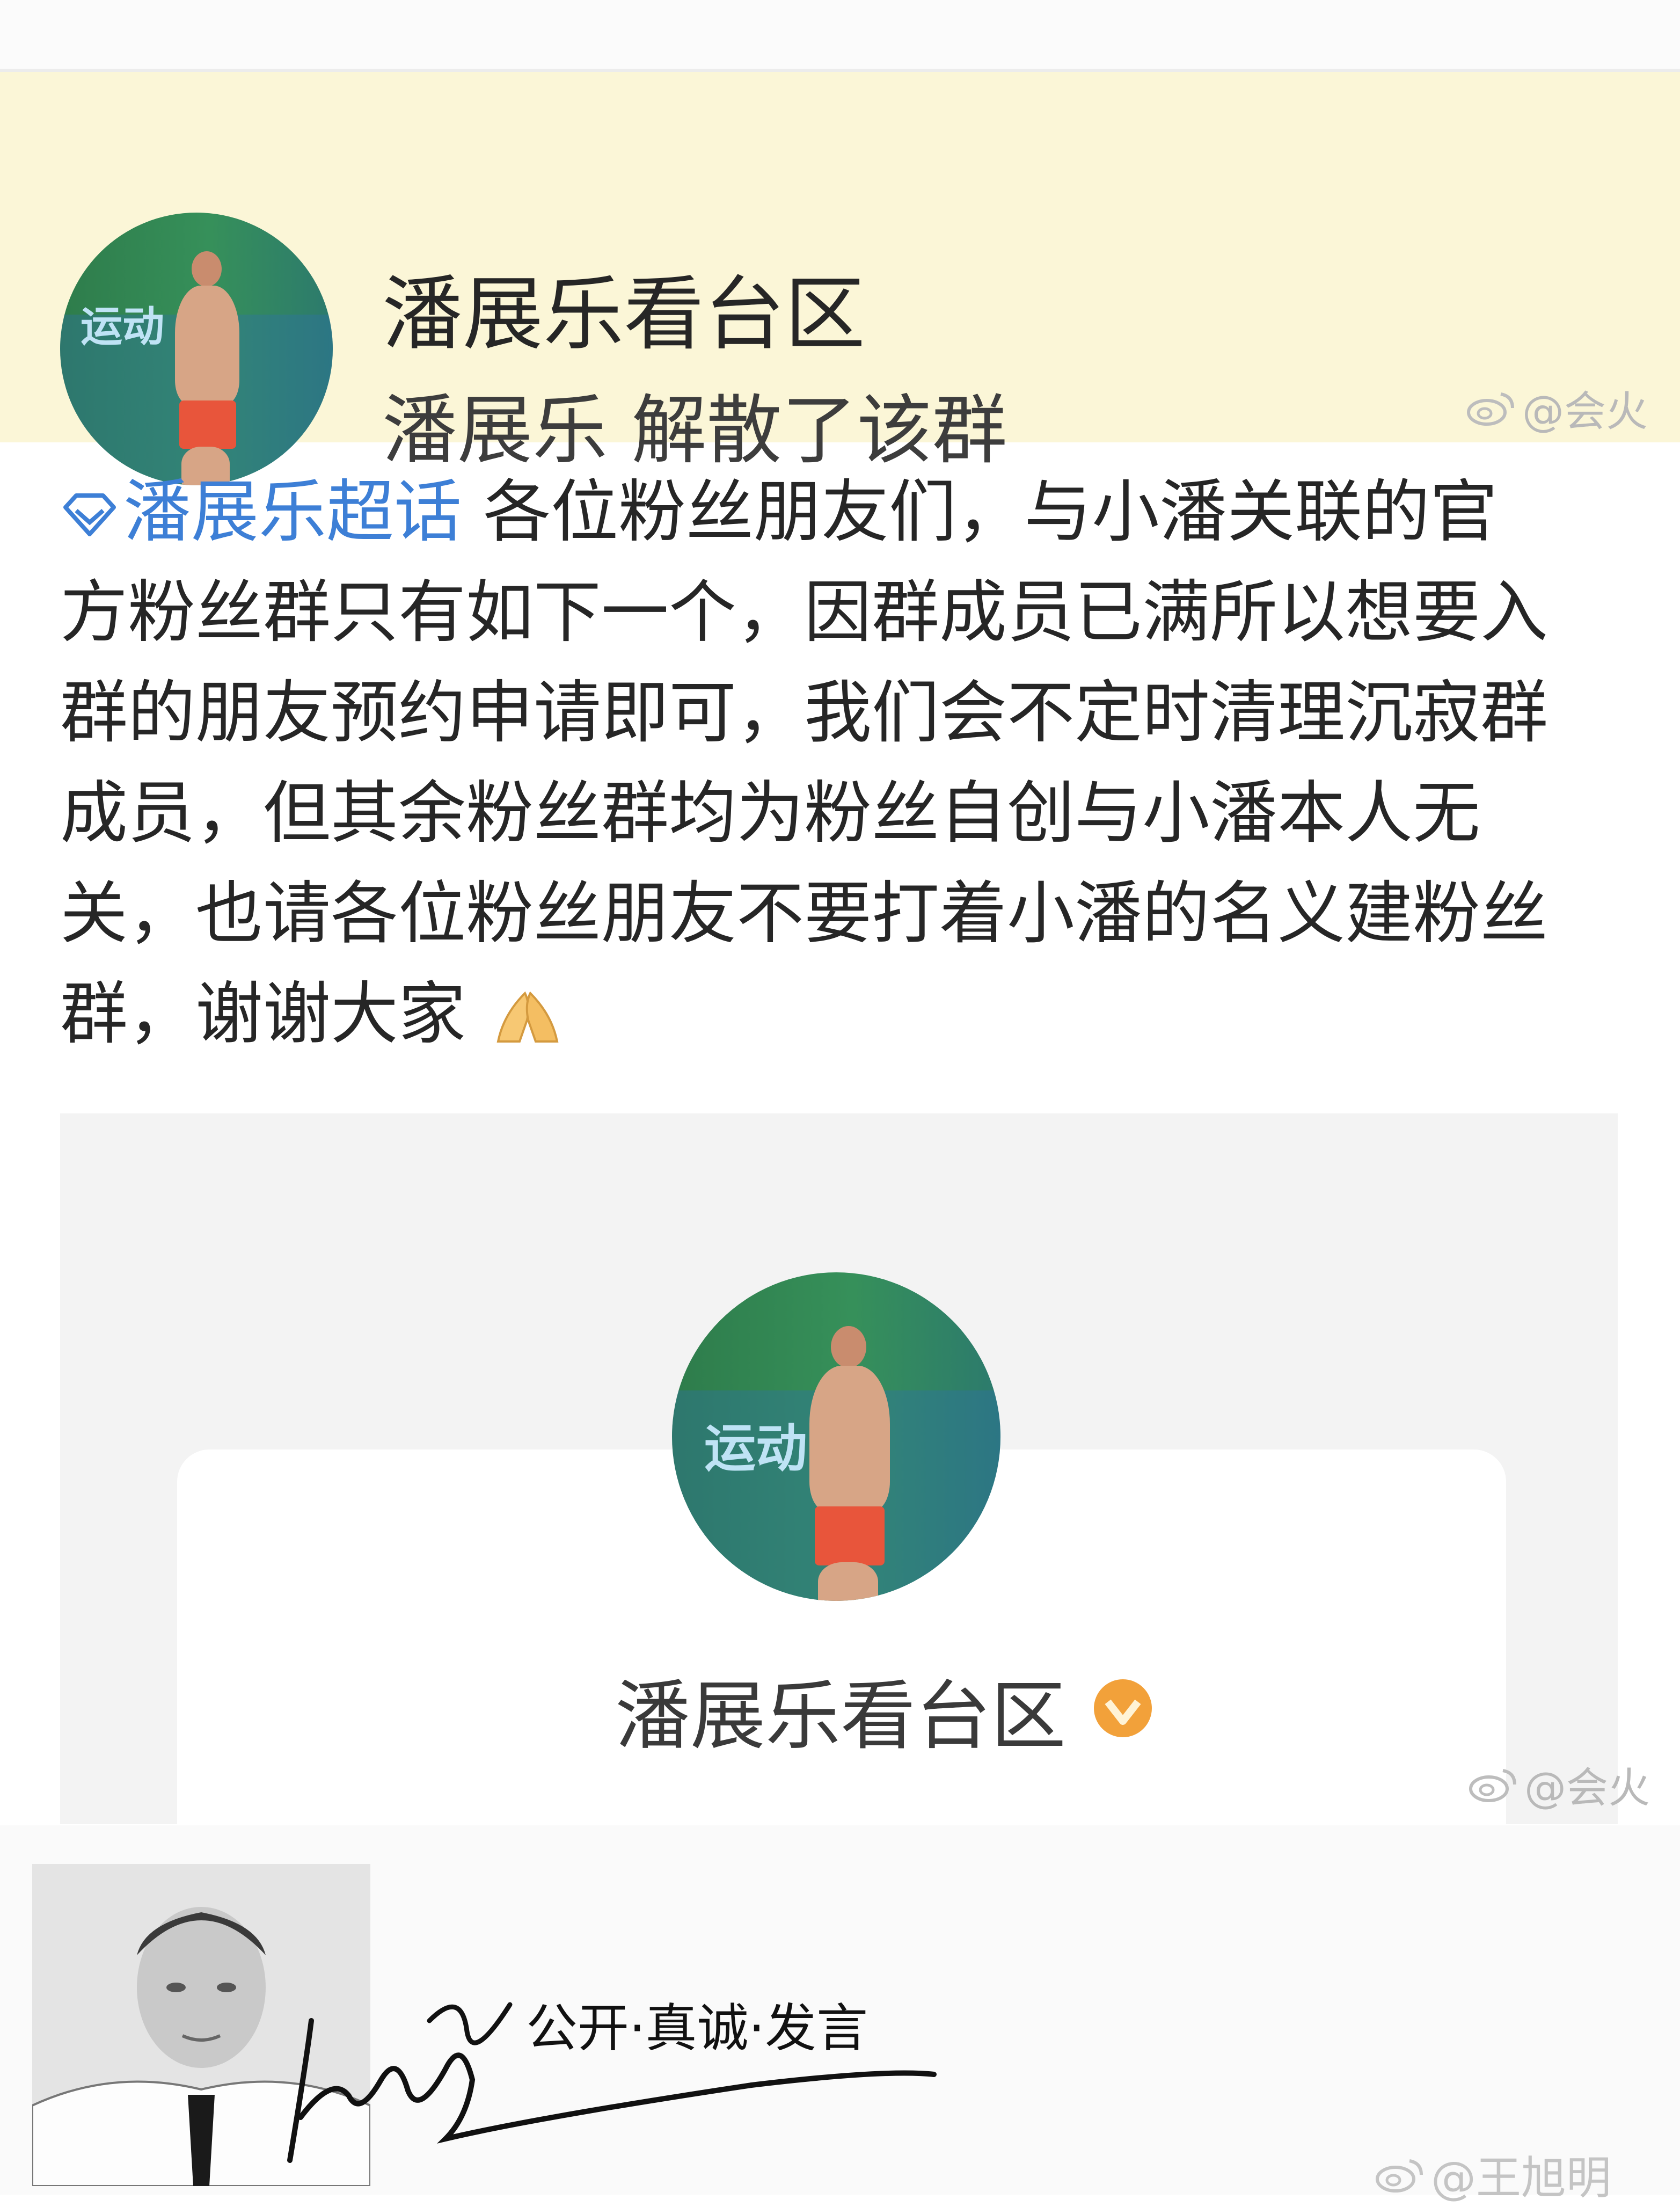  I want to click on post-line-3: 群的朋友预约申请即可，我们会不定时清理沉寂群, so click(804, 712).